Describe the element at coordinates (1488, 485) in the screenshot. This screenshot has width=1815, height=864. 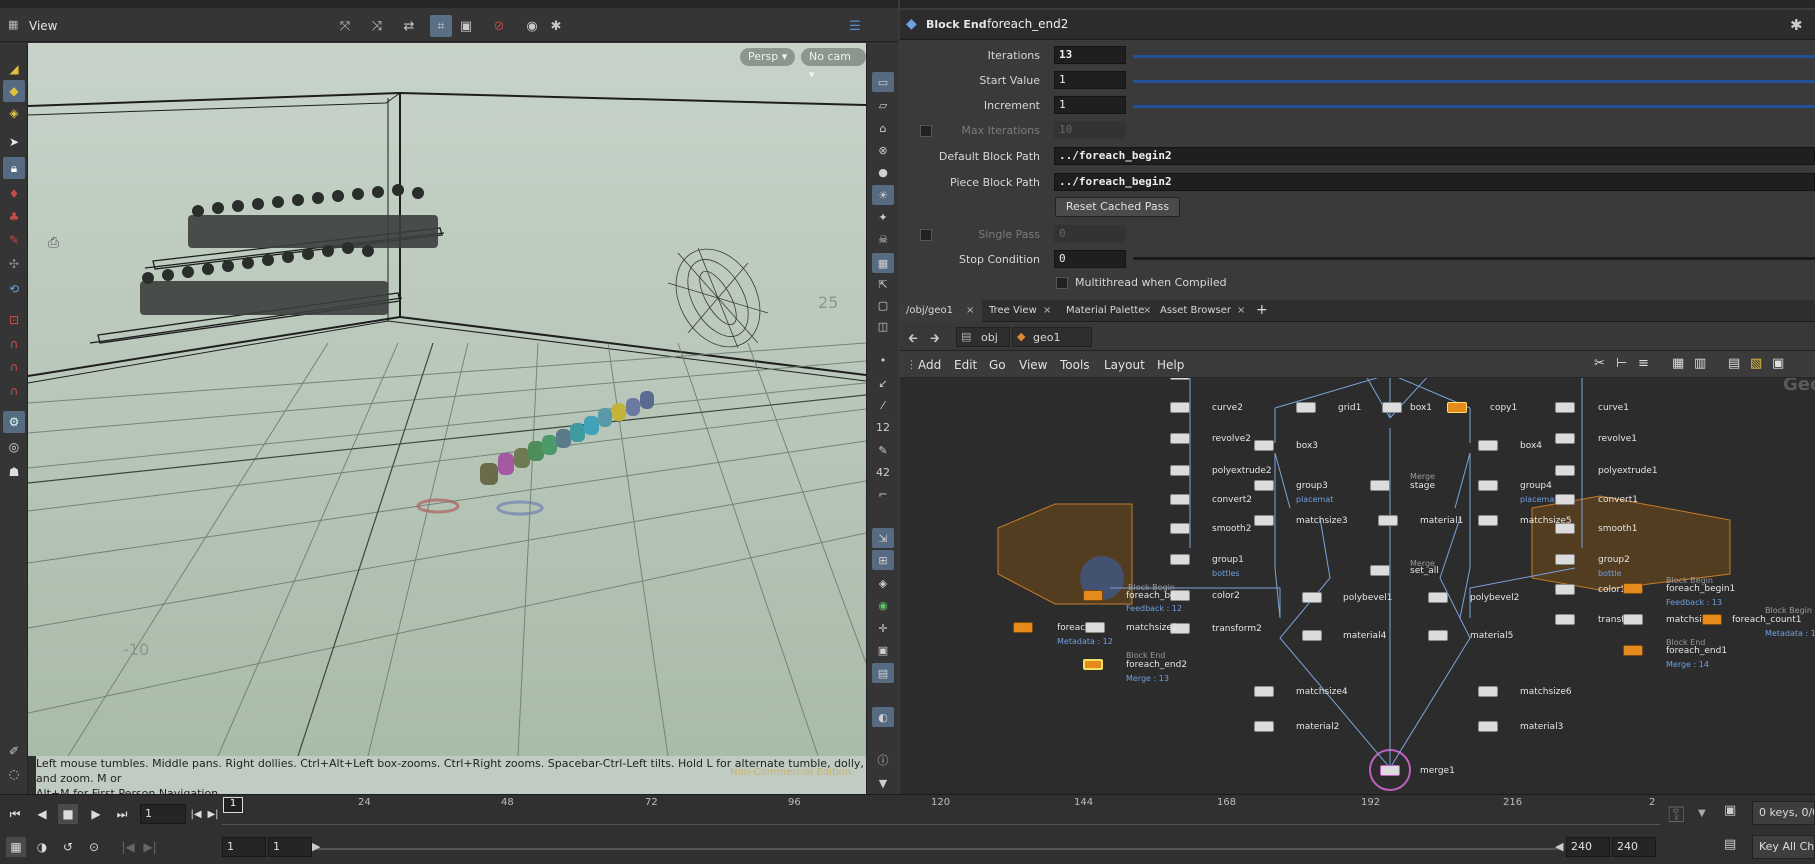
I see `node-group4` at that location.